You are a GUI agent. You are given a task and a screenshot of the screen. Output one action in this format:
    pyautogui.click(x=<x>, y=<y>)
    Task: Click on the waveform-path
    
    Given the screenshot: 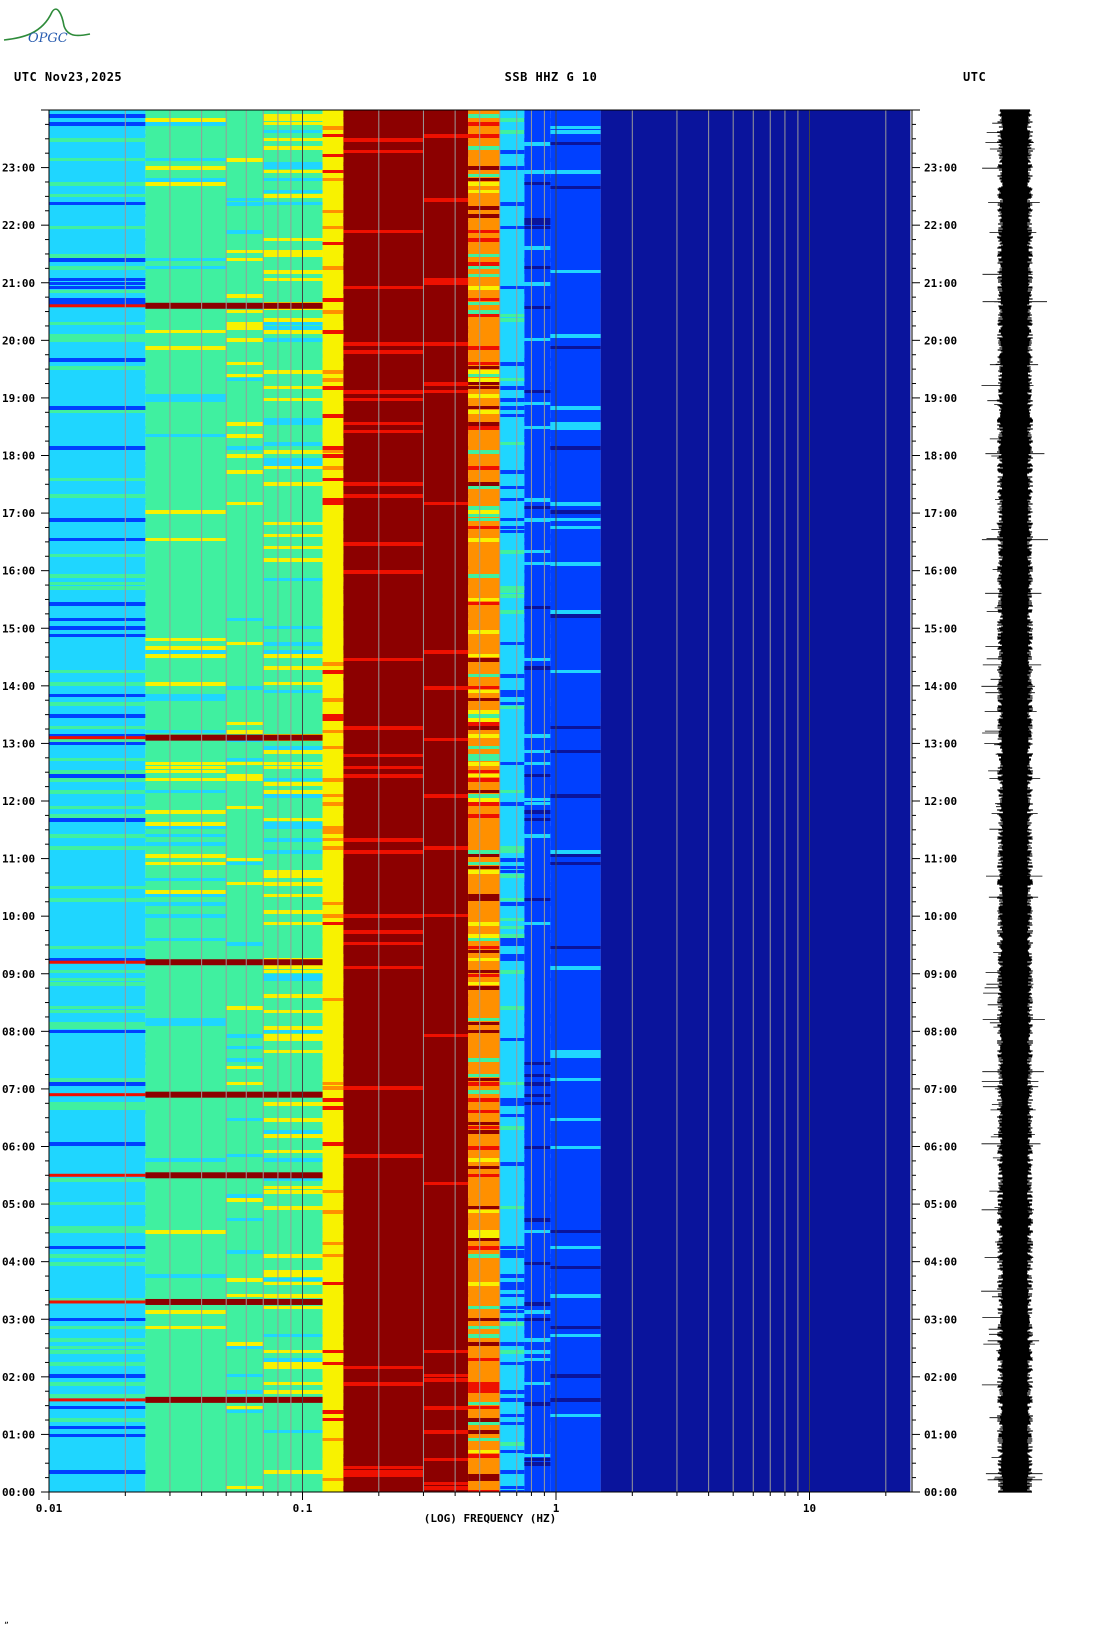 What is the action you would take?
    pyautogui.click(x=1015, y=801)
    